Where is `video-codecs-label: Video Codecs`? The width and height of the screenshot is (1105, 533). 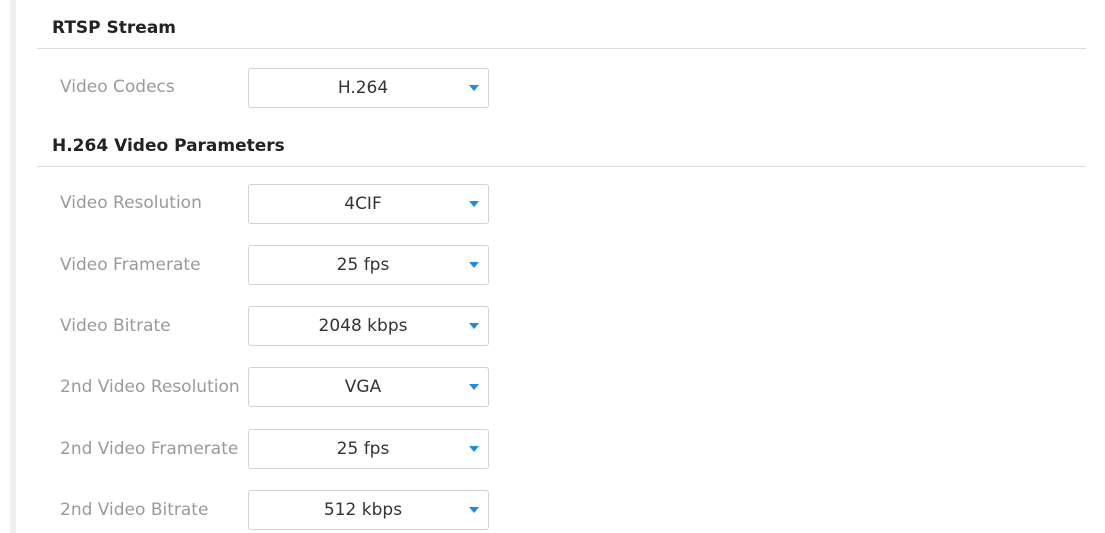 video-codecs-label: Video Codecs is located at coordinates (117, 87).